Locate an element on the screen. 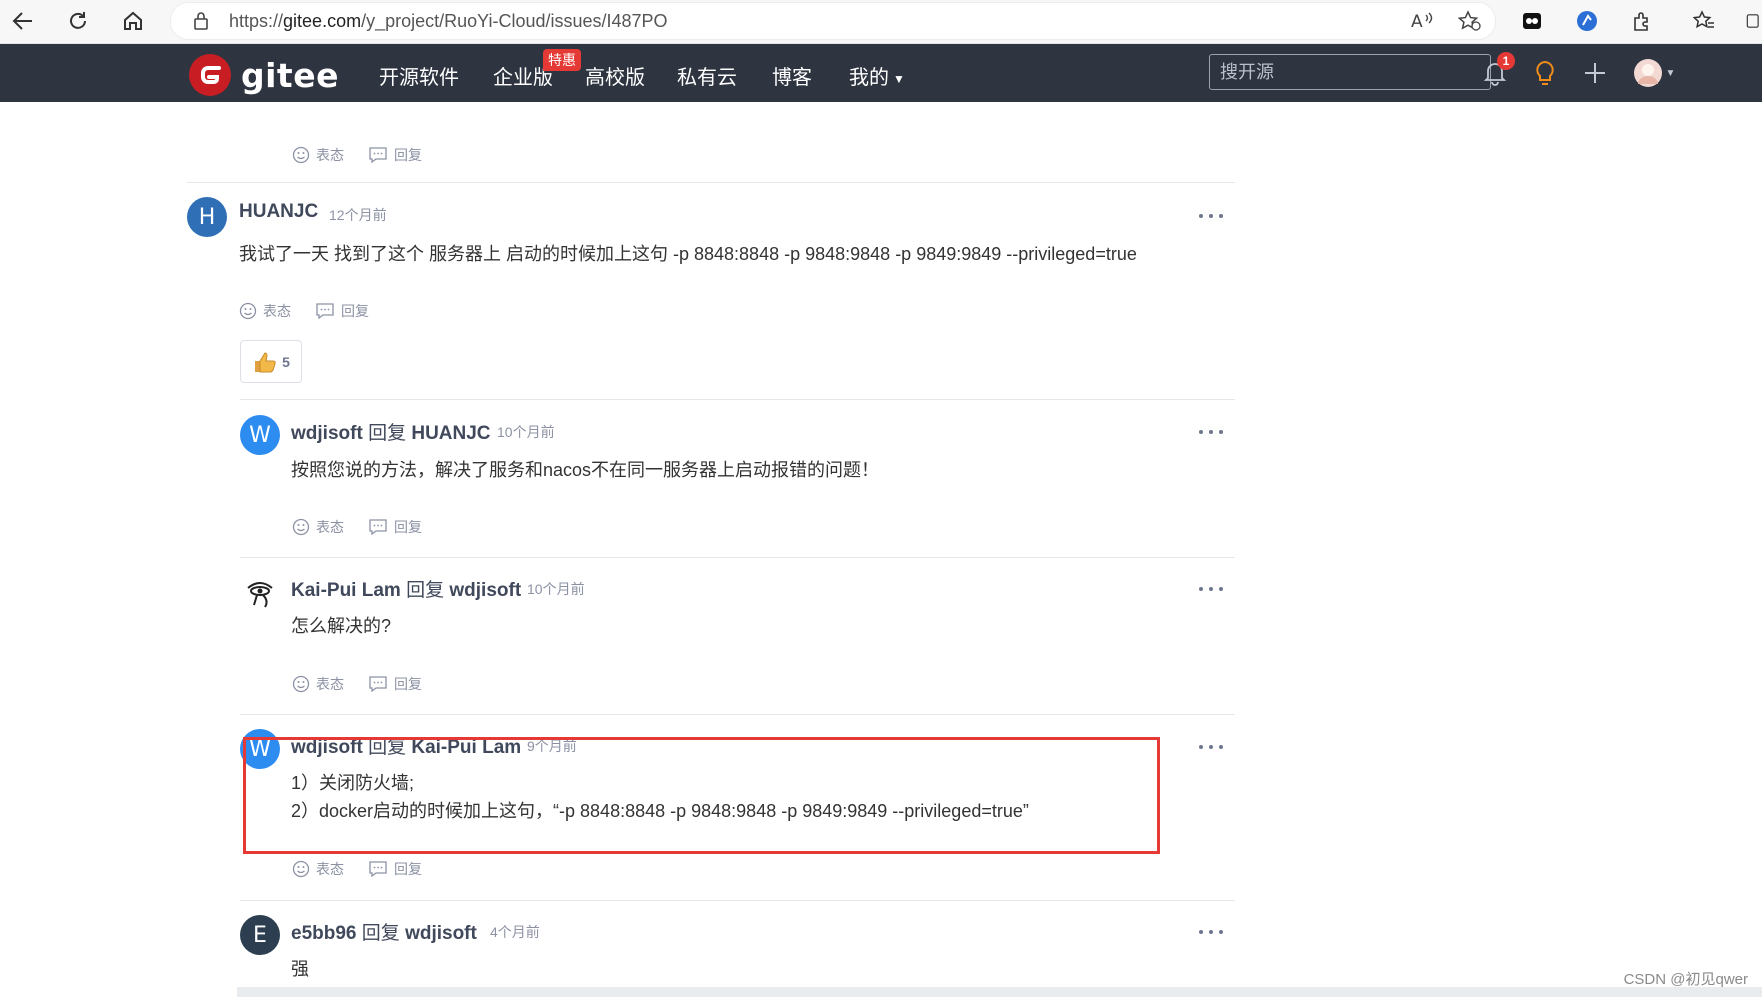  favorite-add-icon is located at coordinates (1469, 23).